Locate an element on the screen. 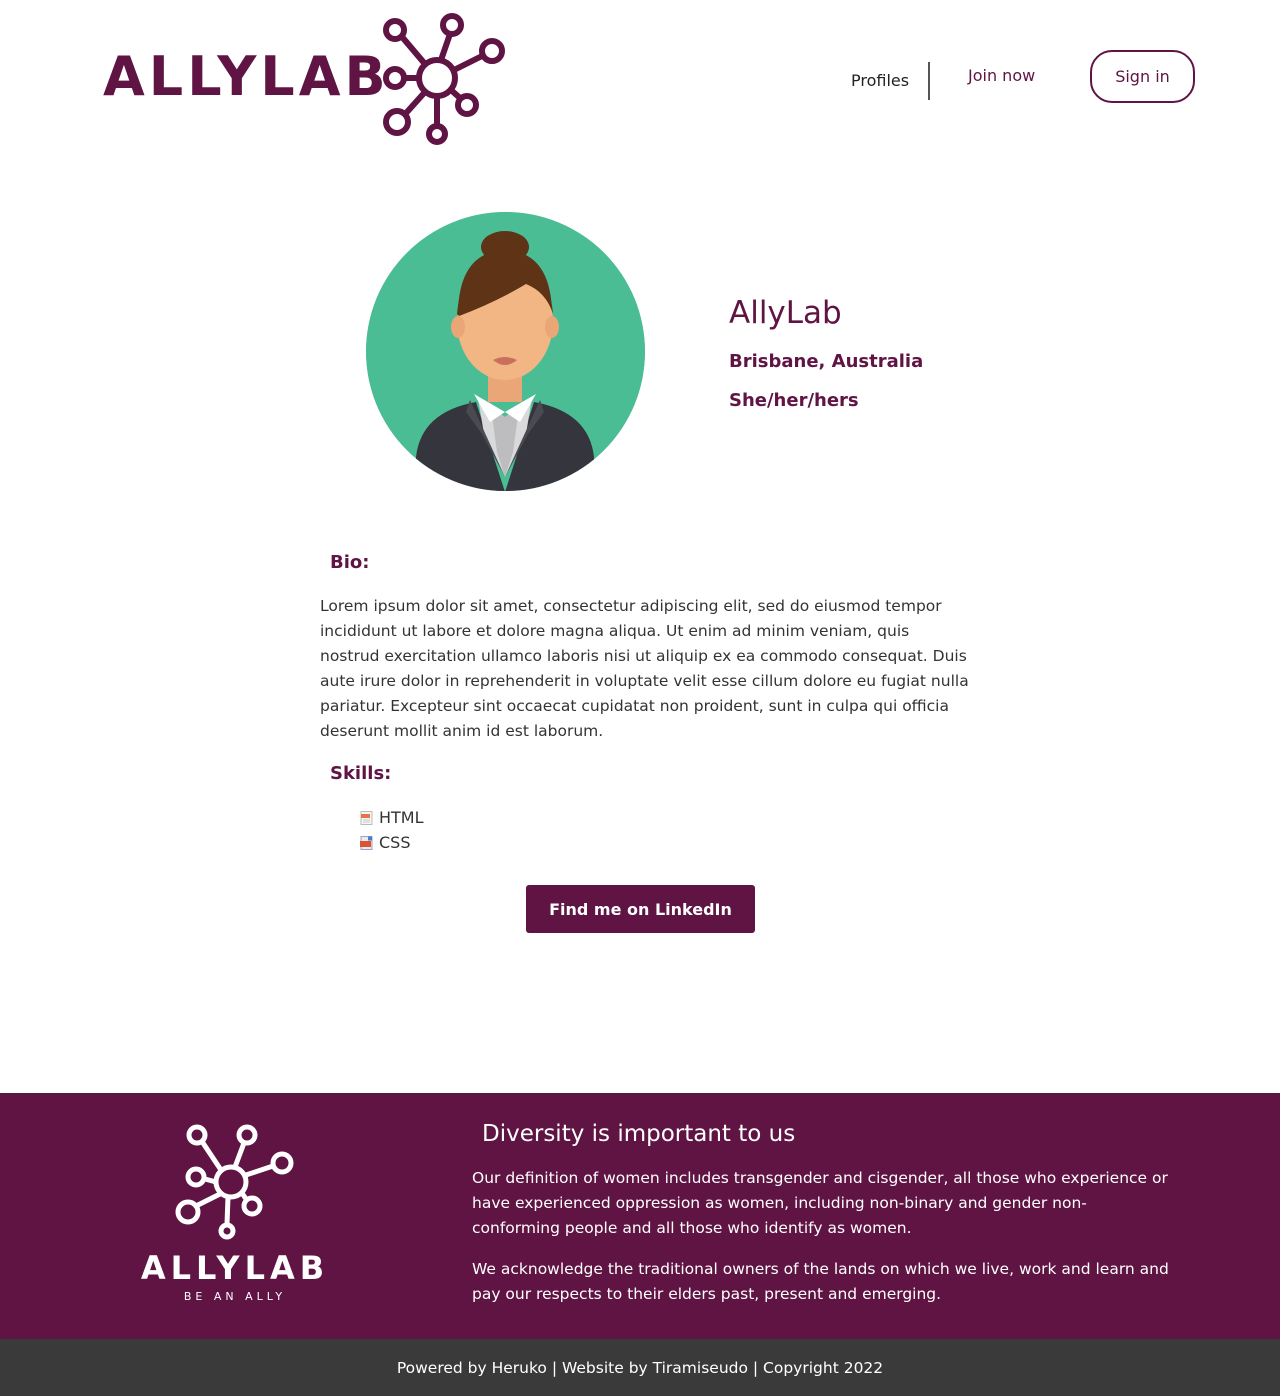 This screenshot has width=1280, height=1396. skills-heading: Skills: is located at coordinates (361, 773).